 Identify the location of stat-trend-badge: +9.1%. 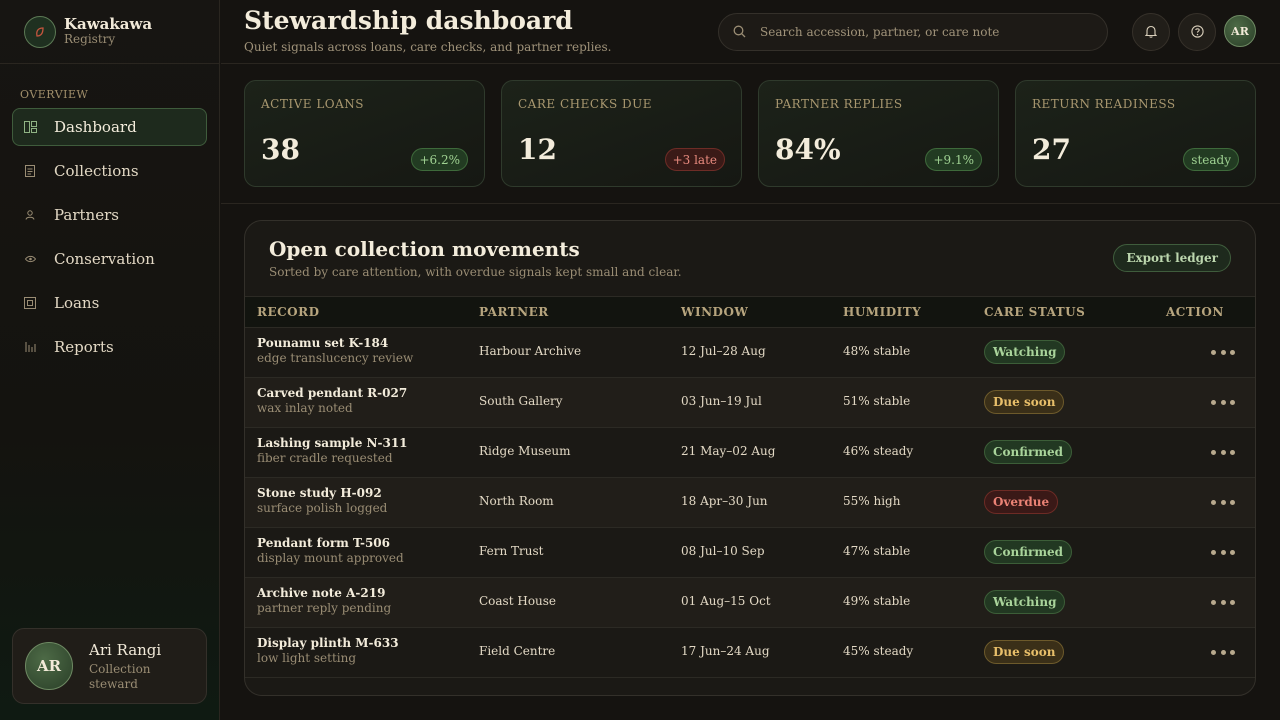
(953, 159).